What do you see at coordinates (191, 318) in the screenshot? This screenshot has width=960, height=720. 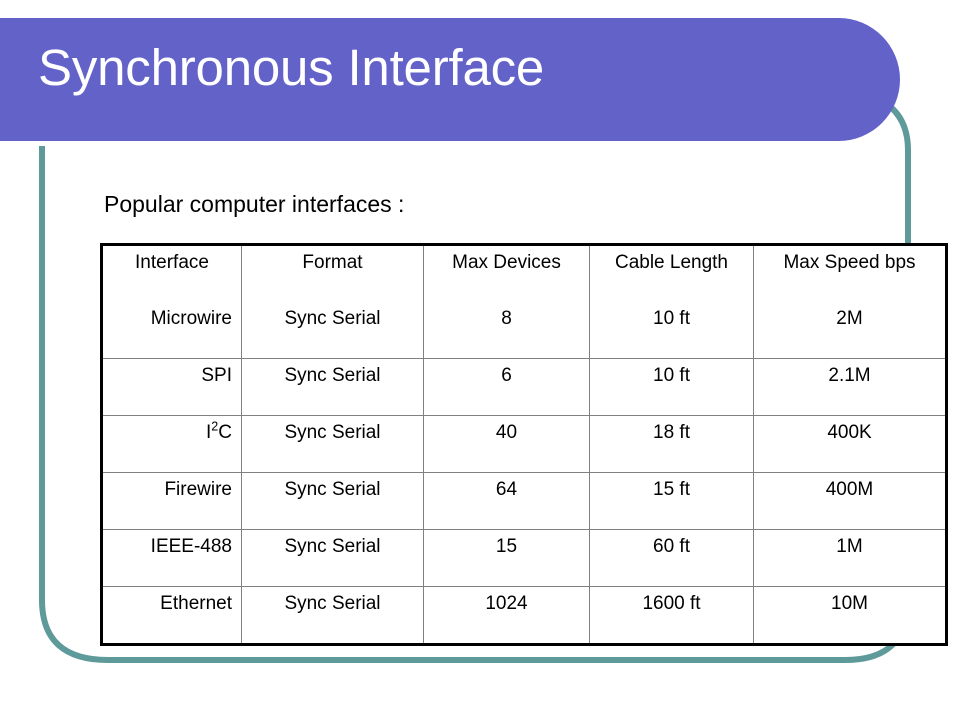 I see `interface-name: Microwire` at bounding box center [191, 318].